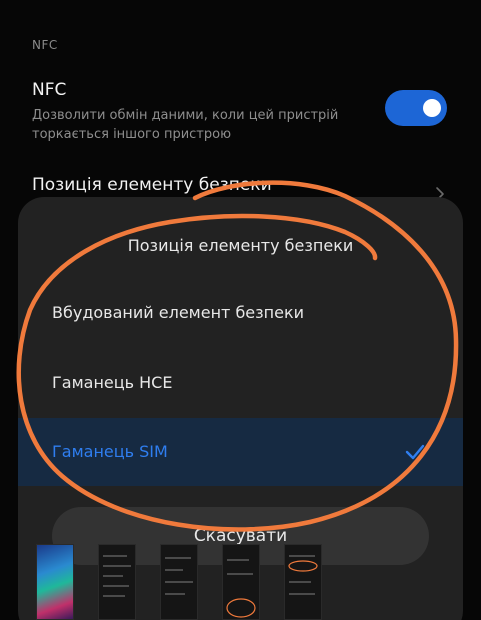 This screenshot has height=620, width=481. Describe the element at coordinates (240, 245) in the screenshot. I see `dialog-title: Позиція елементу безпеки` at that location.